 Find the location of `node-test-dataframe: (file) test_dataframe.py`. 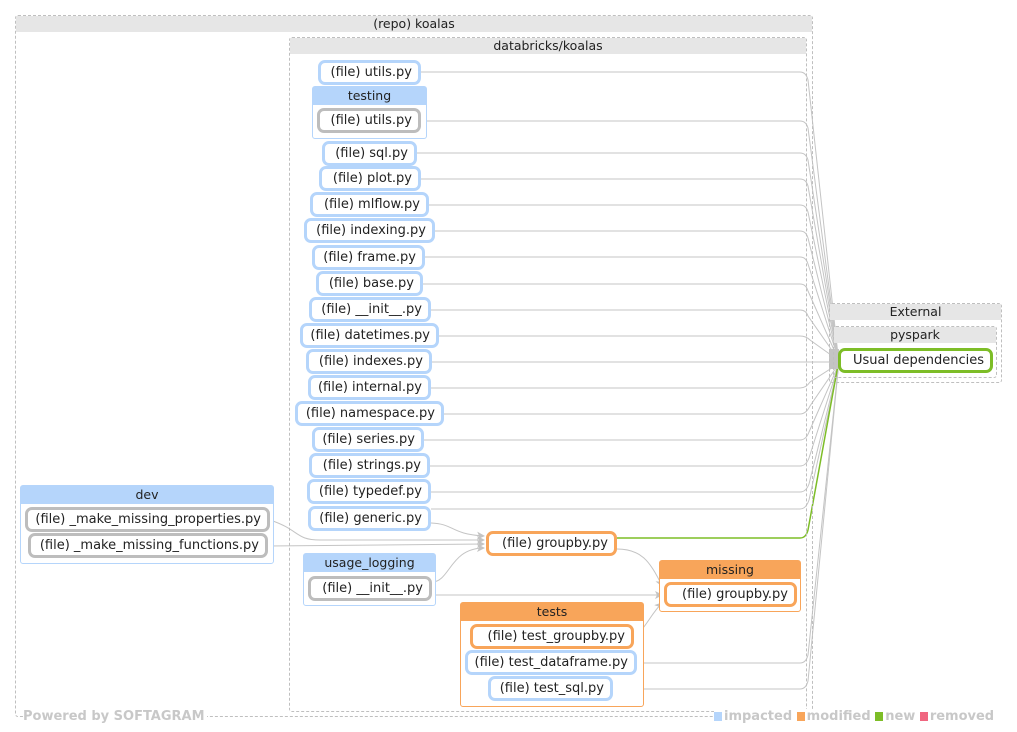

node-test-dataframe: (file) test_dataframe.py is located at coordinates (551, 662).